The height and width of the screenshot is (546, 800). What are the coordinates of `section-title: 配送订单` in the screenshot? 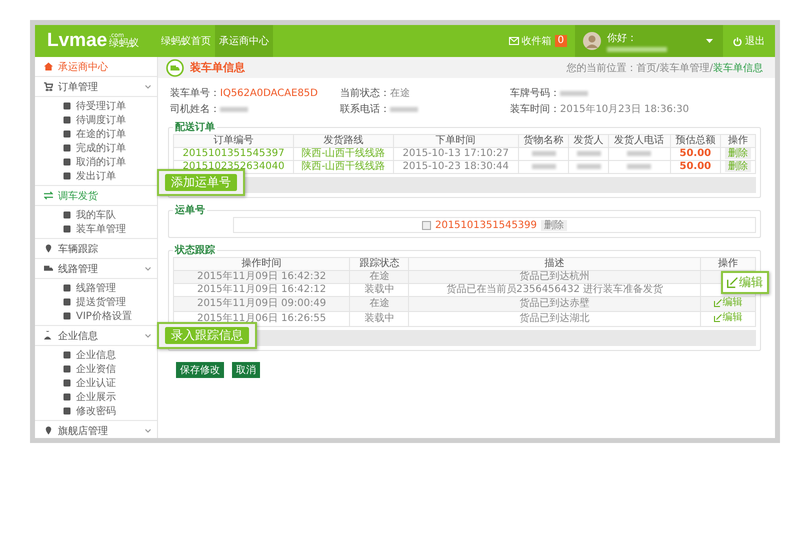 It's located at (195, 127).